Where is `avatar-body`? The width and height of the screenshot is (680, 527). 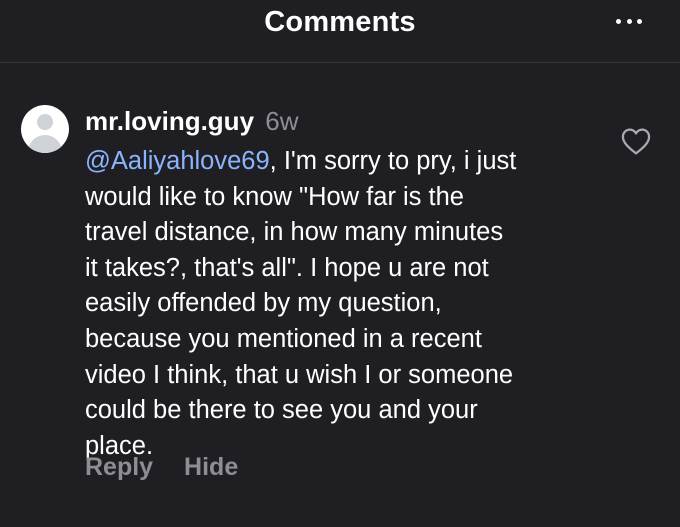
avatar-body is located at coordinates (45, 144).